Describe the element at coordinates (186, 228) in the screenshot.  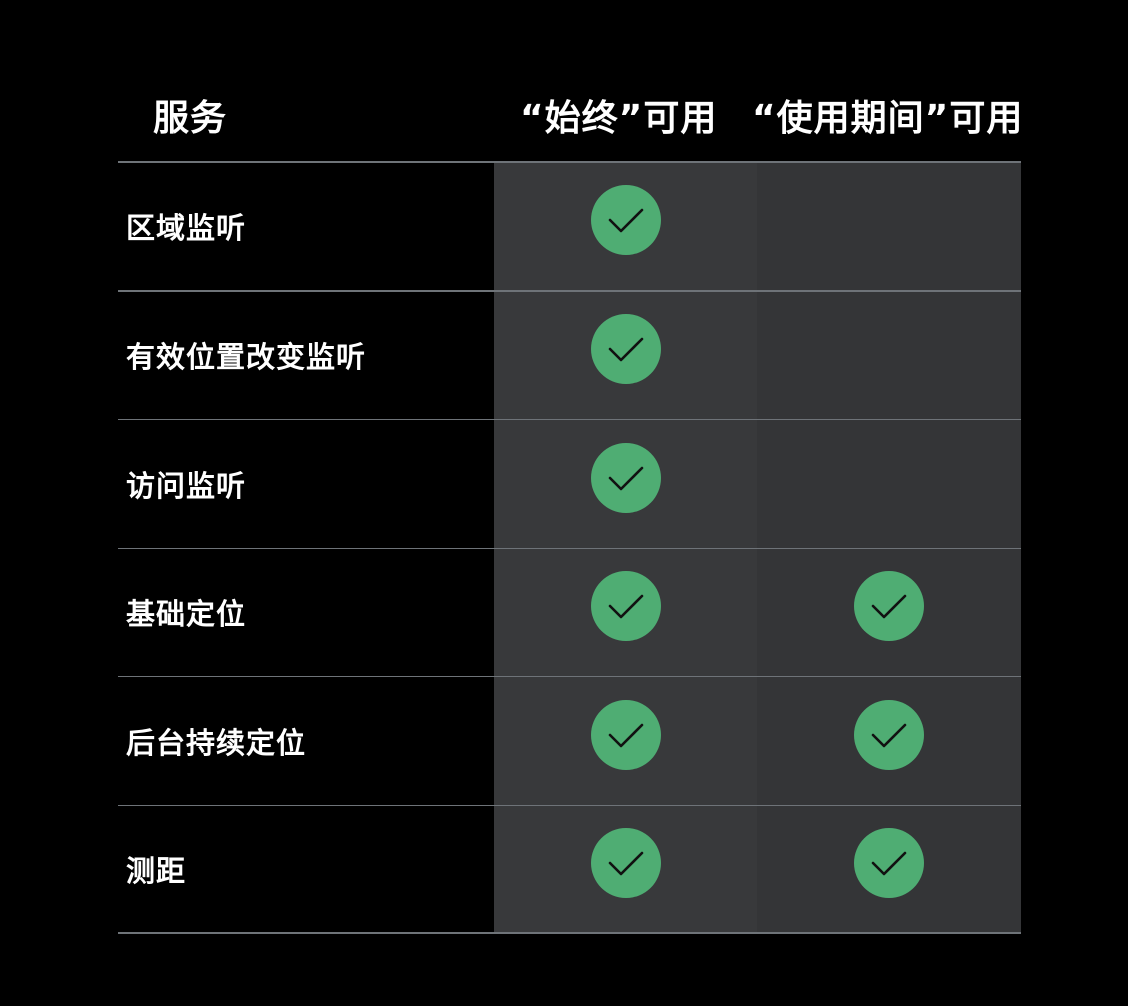
I see `row-label: 区域监听` at that location.